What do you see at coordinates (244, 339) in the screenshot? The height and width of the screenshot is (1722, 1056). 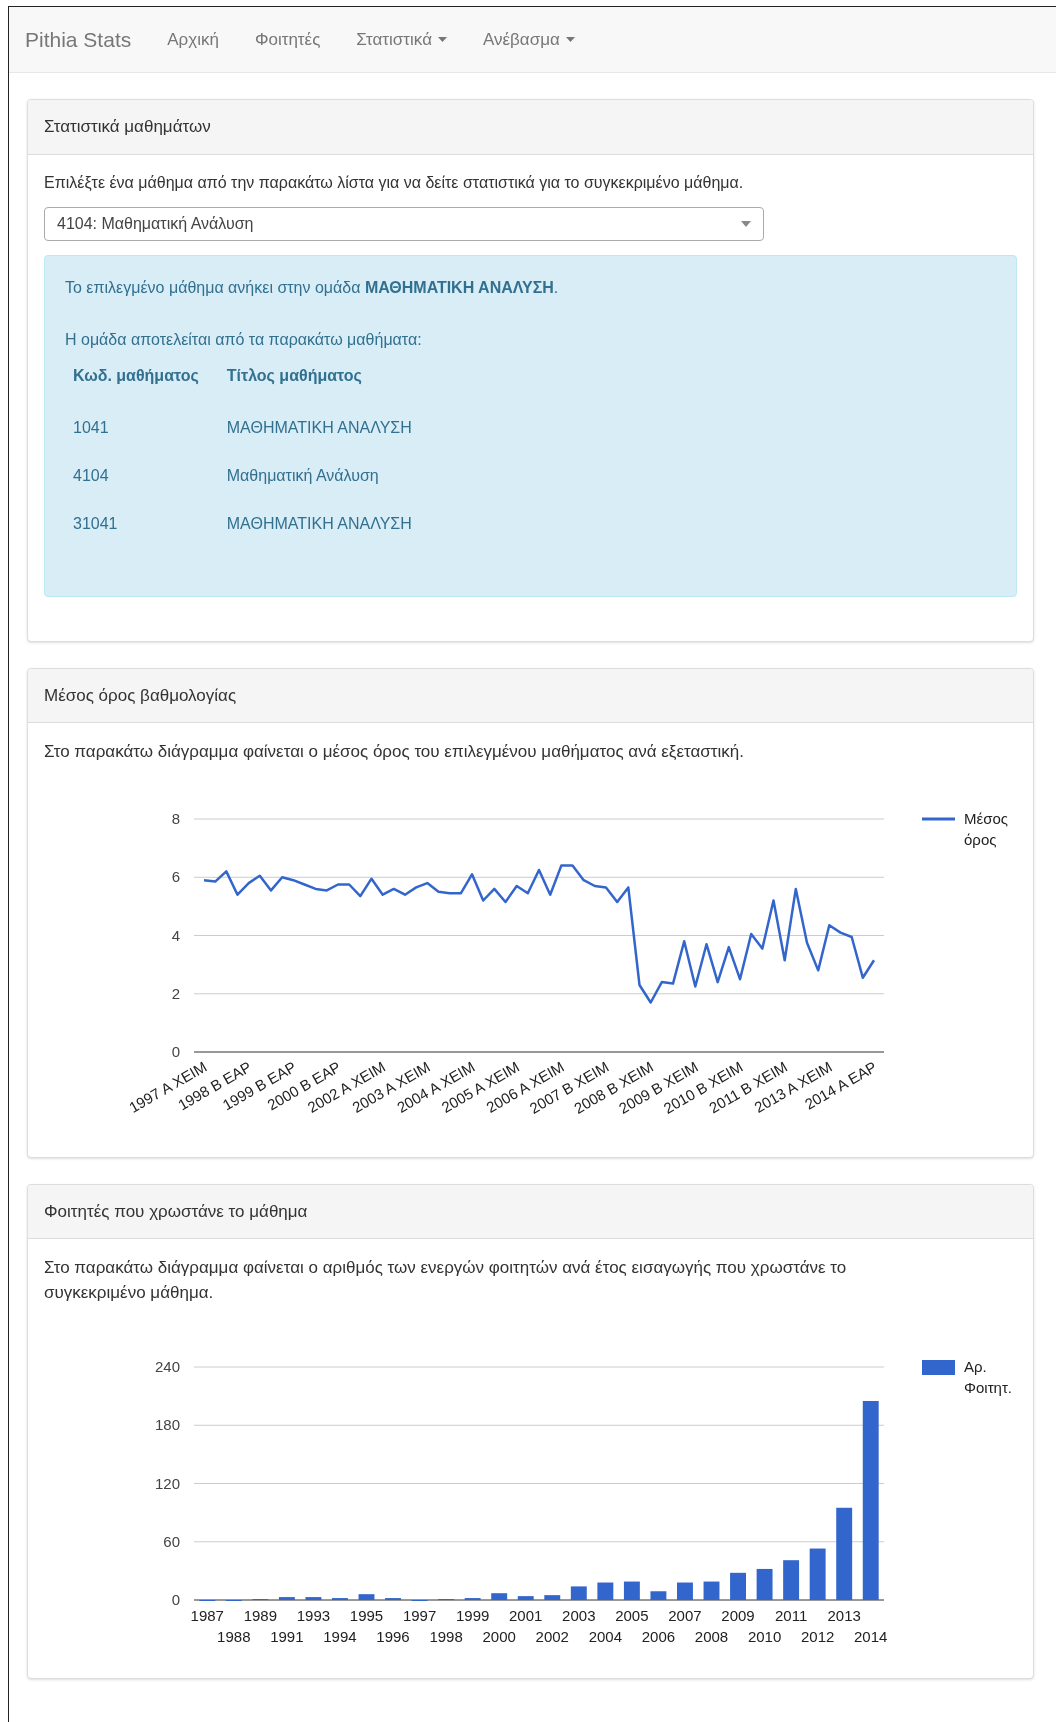 I see `members-text: Η ομάδα αποτελείται από τα παρακάτω μαθήματα:` at bounding box center [244, 339].